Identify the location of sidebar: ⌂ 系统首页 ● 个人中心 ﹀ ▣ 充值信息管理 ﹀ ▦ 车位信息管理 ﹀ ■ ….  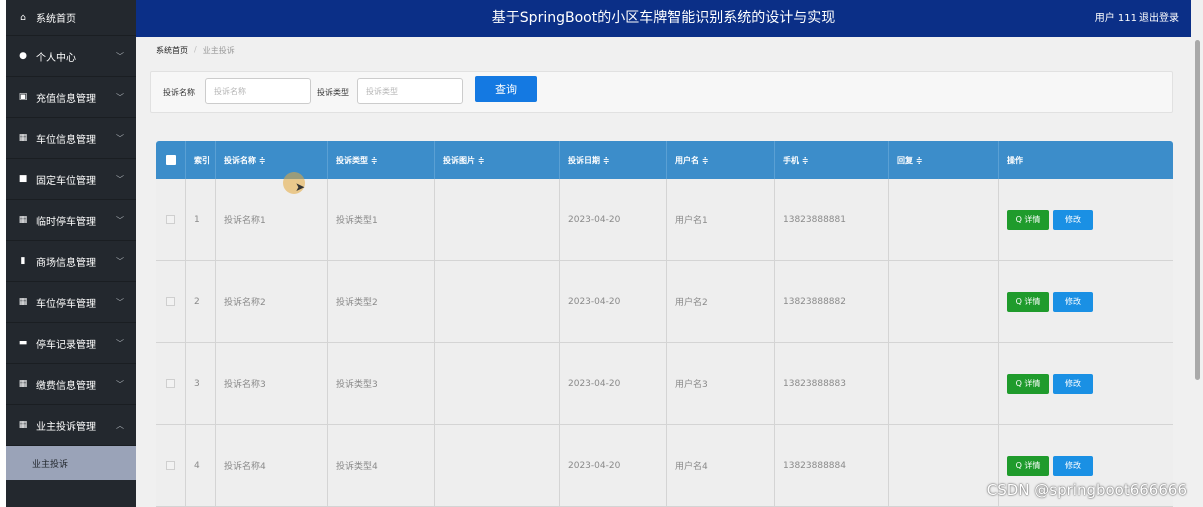
(71, 253).